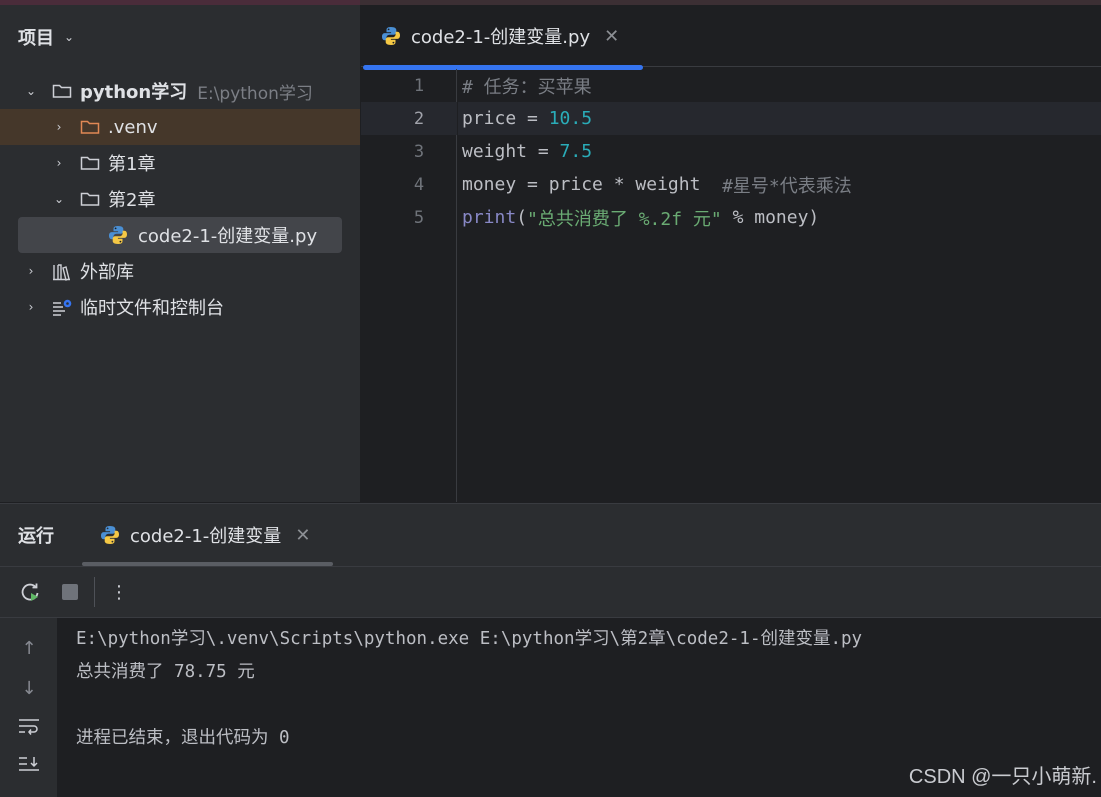 This screenshot has width=1101, height=797. I want to click on line-number-gutter: 1 2 3 4 5, so click(409, 285).